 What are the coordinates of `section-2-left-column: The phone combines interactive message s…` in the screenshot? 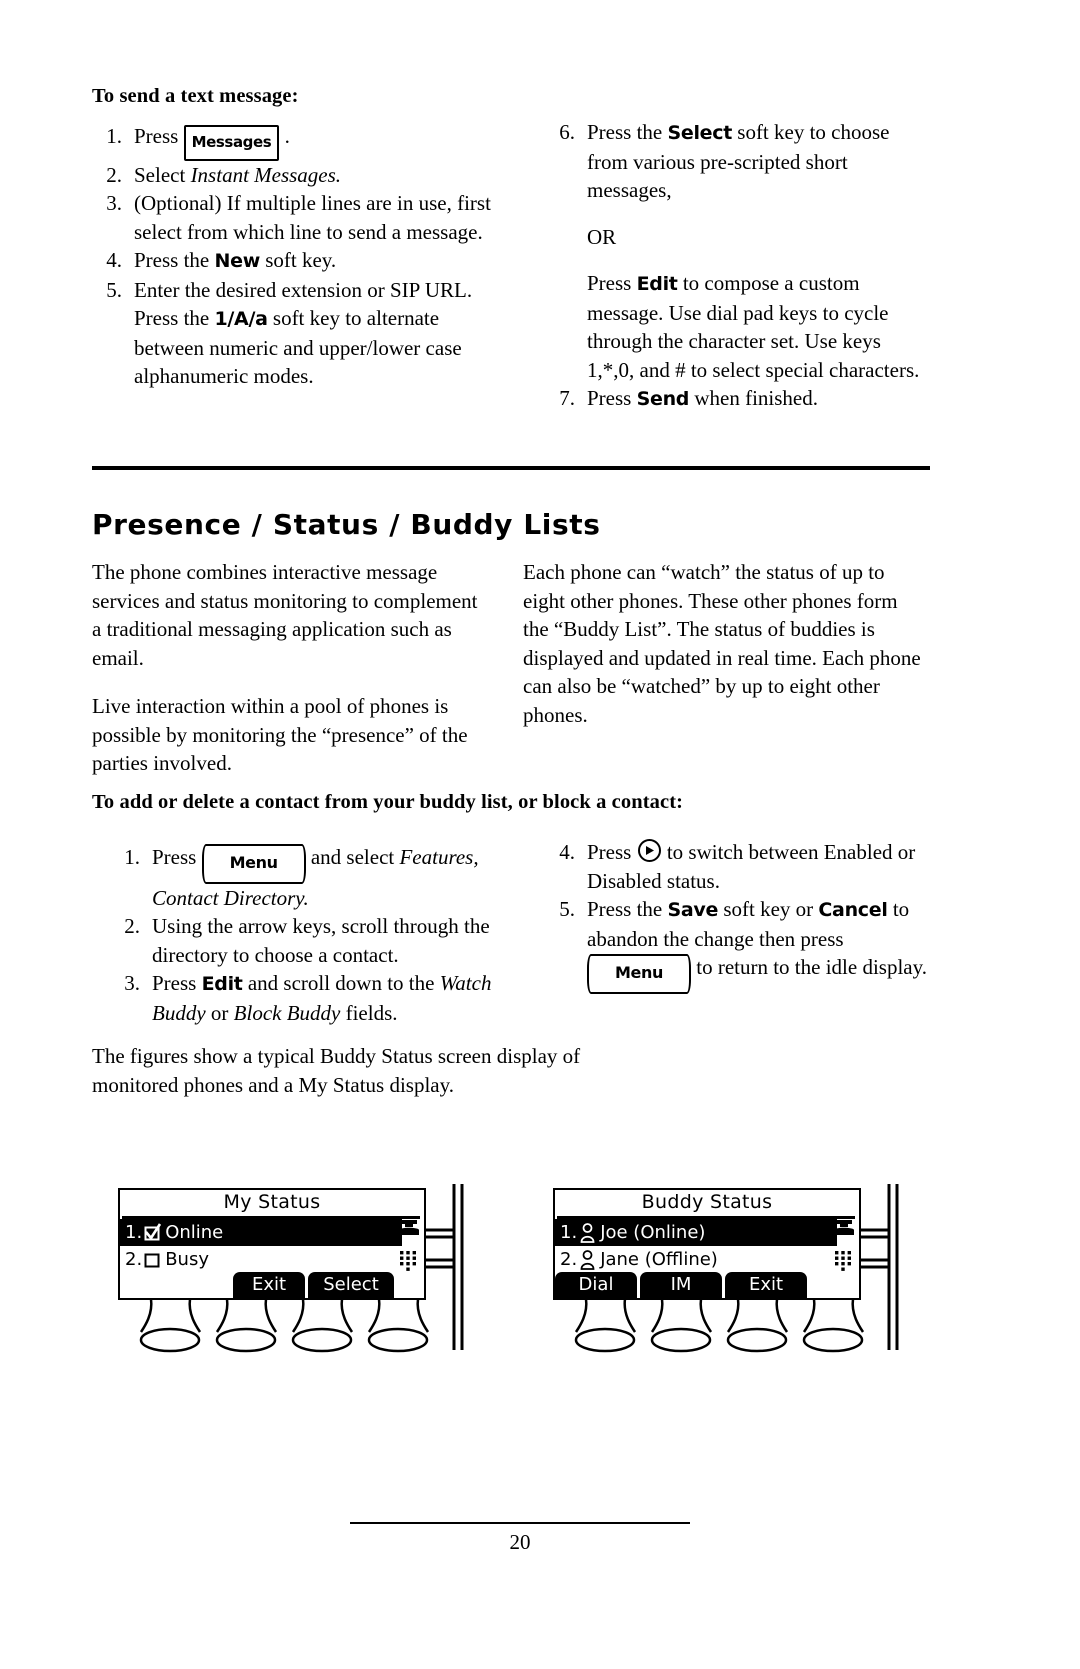 It's located at (292, 668).